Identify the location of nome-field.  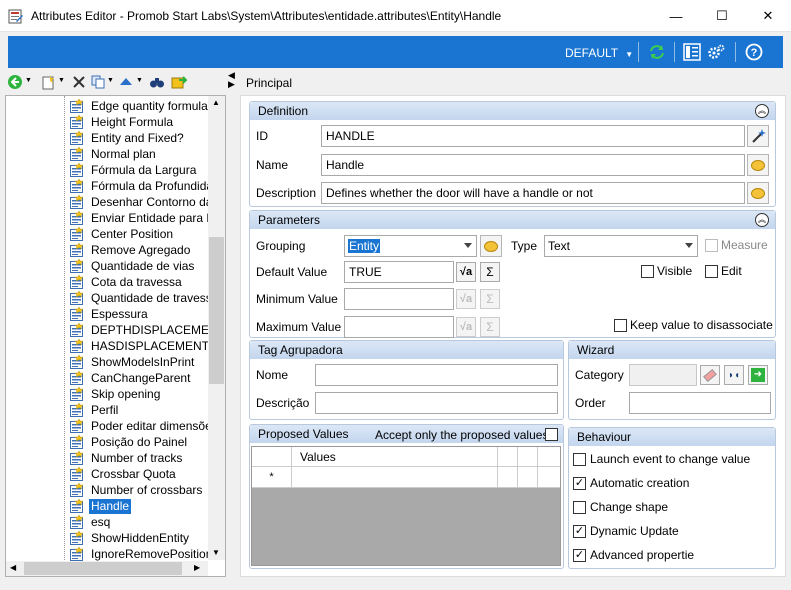
(436, 375).